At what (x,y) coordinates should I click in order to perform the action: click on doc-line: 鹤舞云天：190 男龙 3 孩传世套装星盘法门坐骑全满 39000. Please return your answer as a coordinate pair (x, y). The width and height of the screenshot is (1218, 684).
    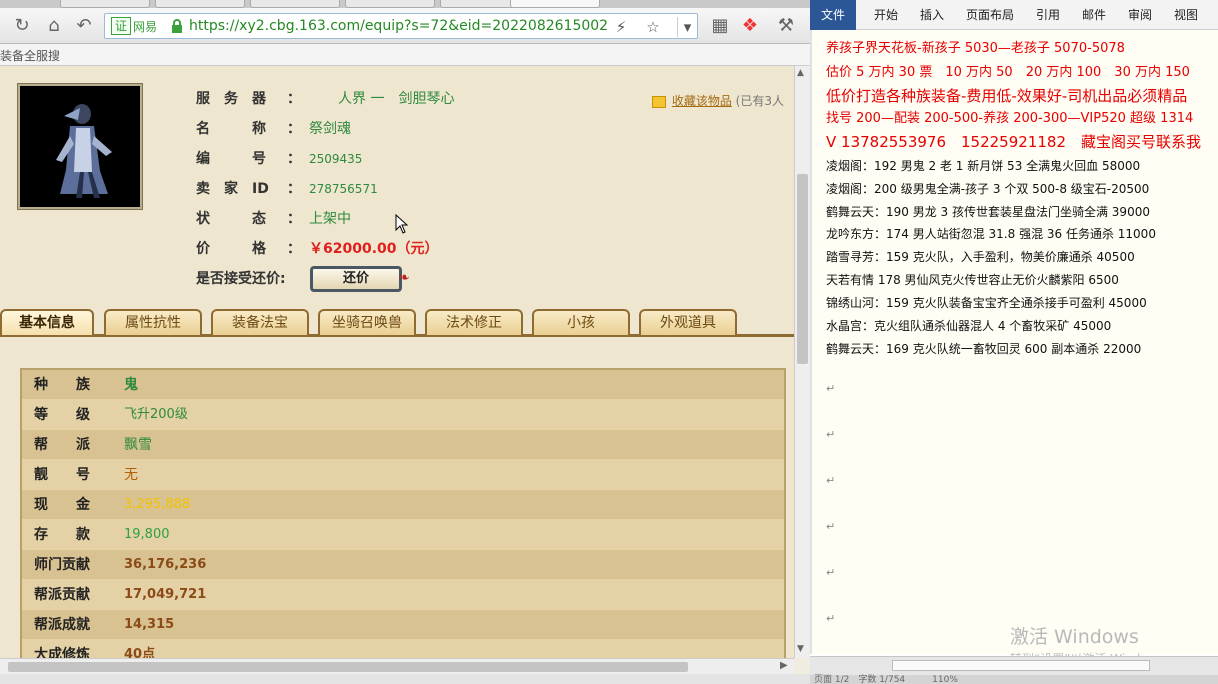
    Looking at the image, I should click on (988, 212).